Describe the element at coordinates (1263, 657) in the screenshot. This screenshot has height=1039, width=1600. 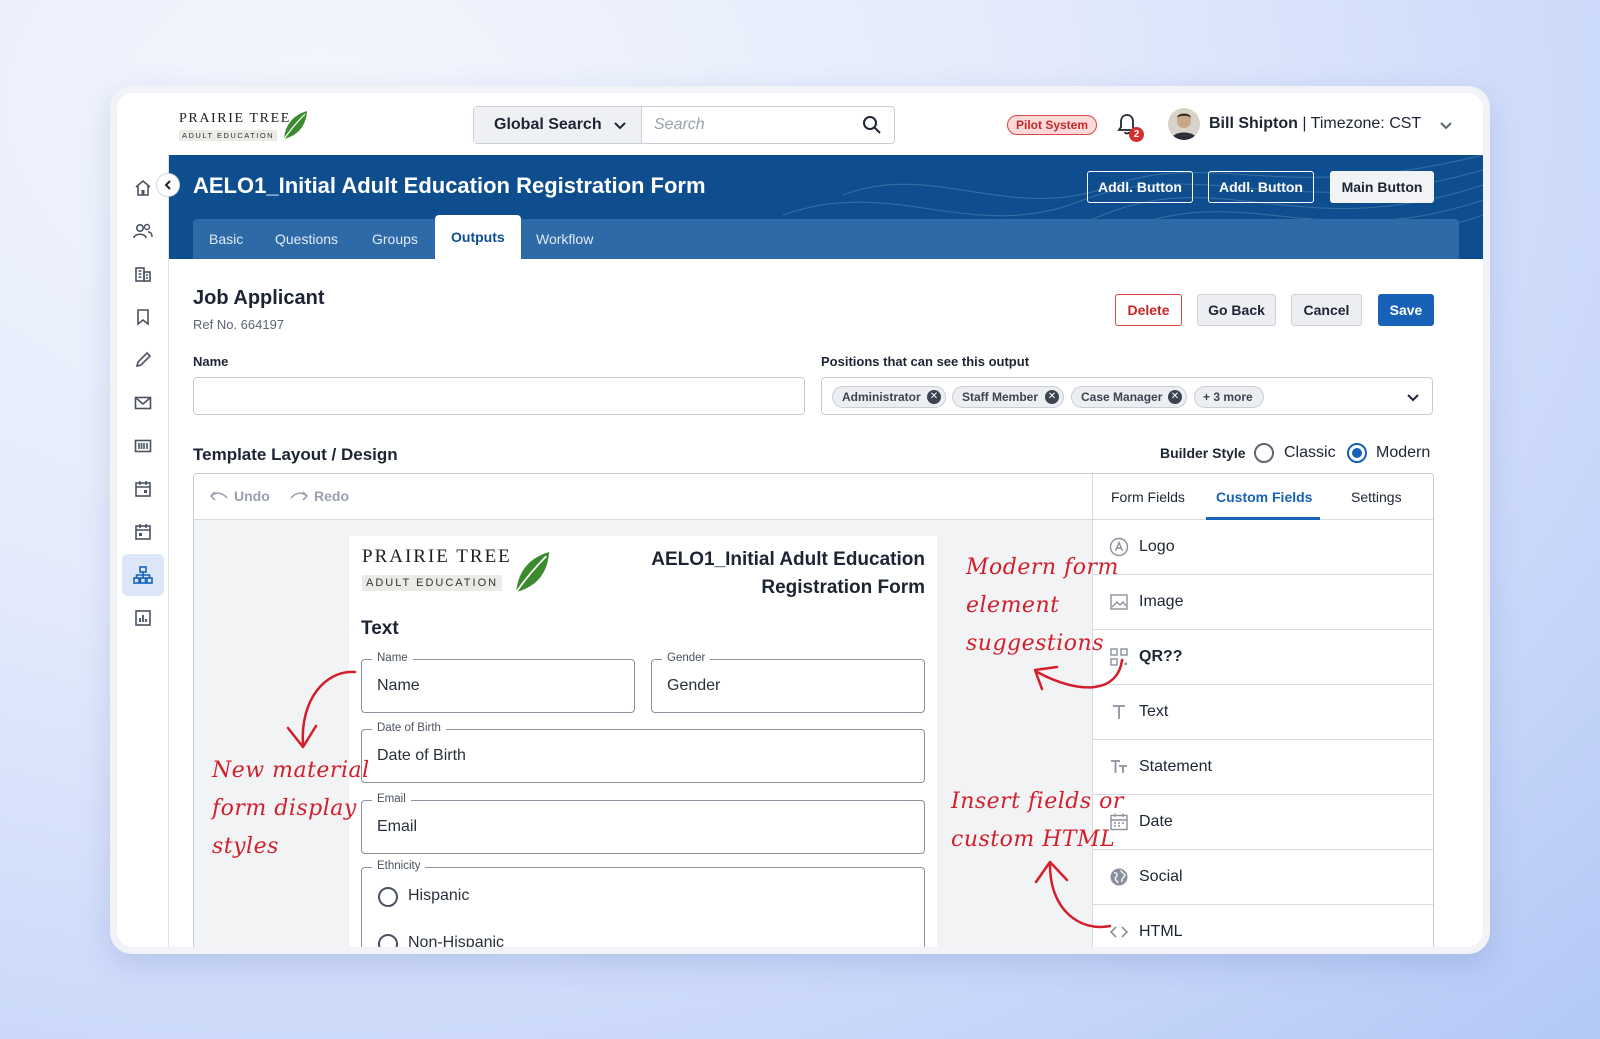
I see `custom-field-qr: QR??` at that location.